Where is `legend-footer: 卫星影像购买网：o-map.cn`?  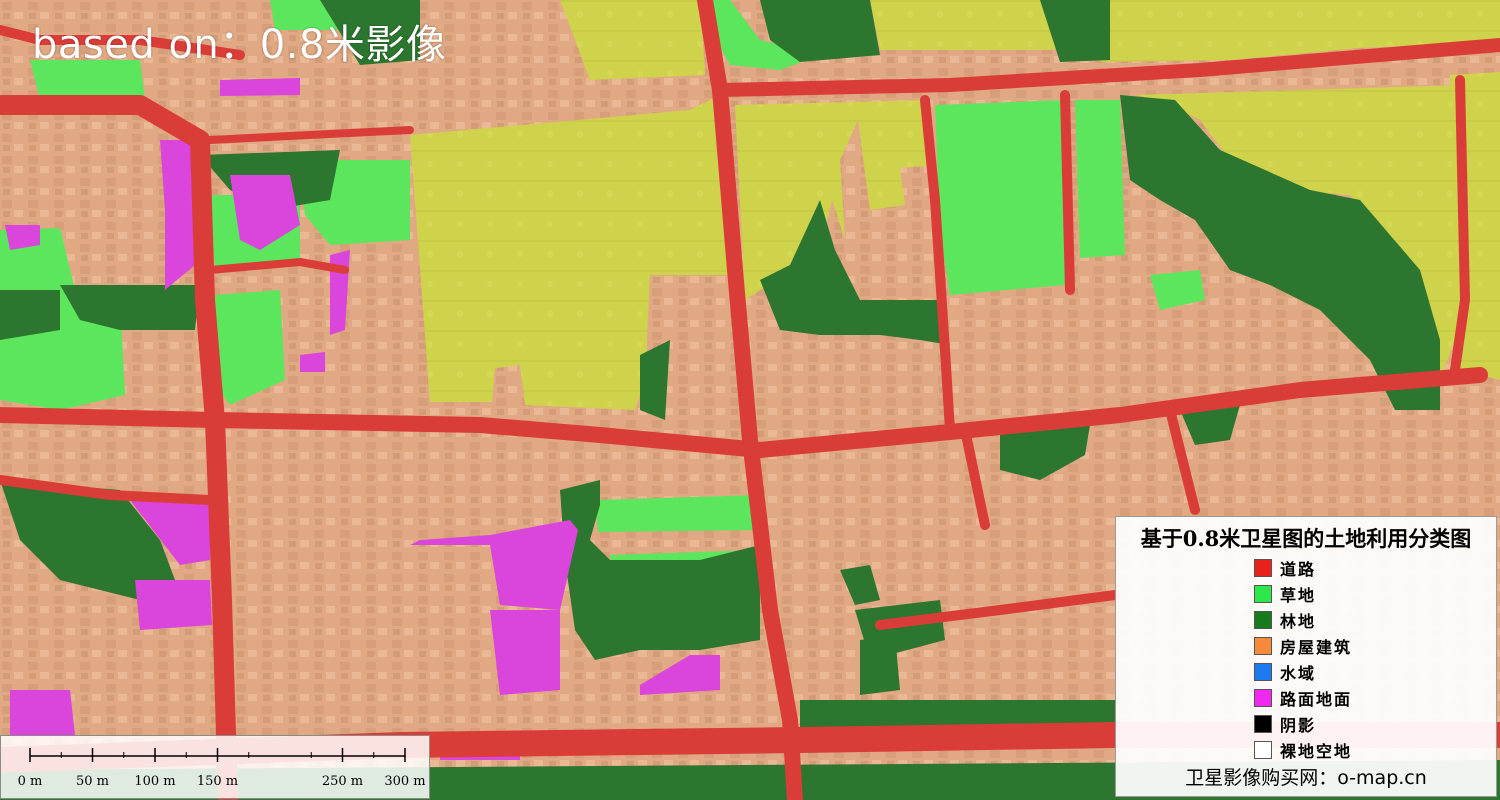
legend-footer: 卫星影像购买网：o-map.cn is located at coordinates (1306, 778).